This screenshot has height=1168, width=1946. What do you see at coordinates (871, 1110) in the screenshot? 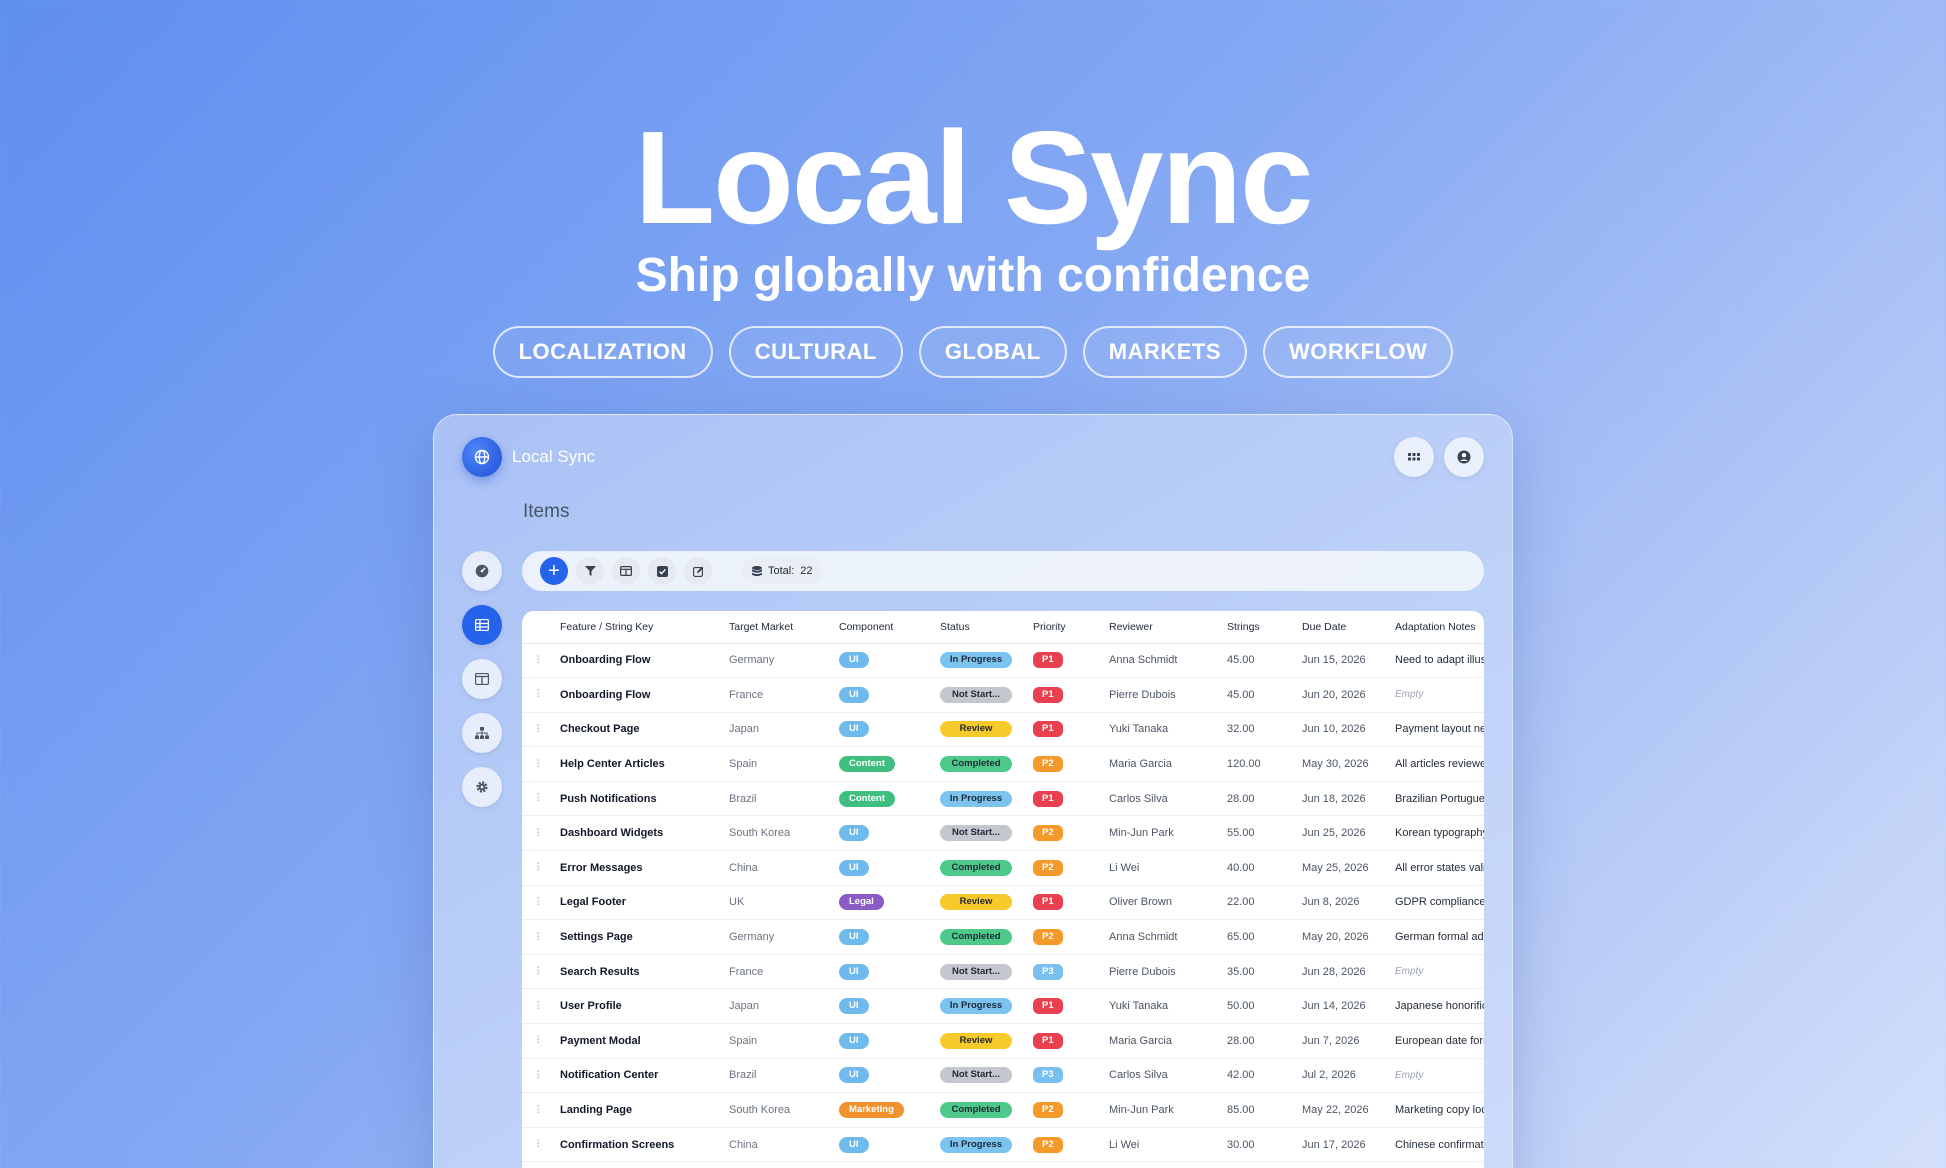
I see `component-badge: Marketing` at bounding box center [871, 1110].